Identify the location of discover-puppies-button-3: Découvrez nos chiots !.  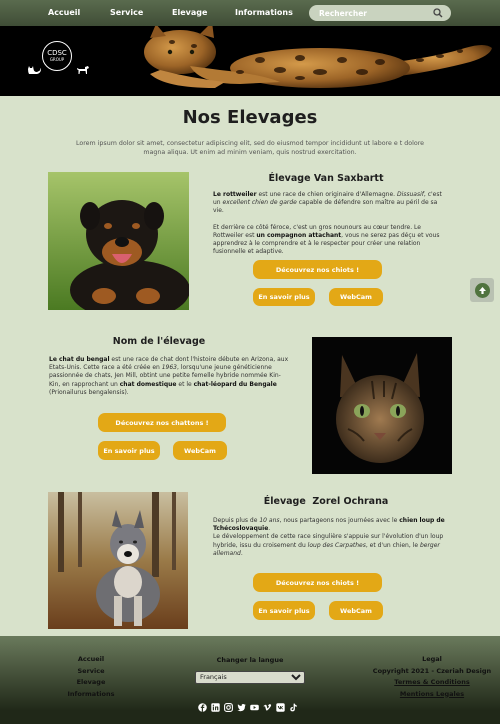
(317, 582).